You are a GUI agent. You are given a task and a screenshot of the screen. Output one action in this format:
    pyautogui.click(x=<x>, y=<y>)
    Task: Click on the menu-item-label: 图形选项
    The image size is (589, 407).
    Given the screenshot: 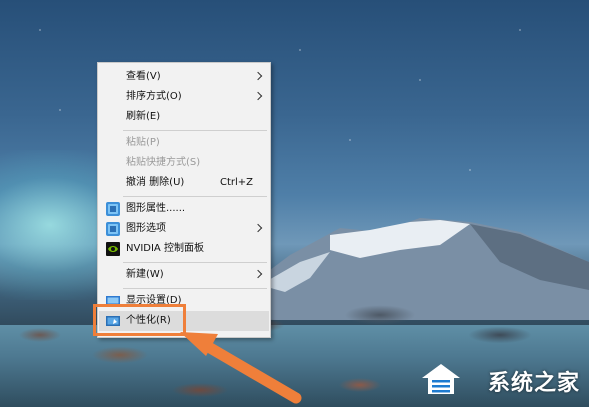 What is the action you would take?
    pyautogui.click(x=146, y=228)
    